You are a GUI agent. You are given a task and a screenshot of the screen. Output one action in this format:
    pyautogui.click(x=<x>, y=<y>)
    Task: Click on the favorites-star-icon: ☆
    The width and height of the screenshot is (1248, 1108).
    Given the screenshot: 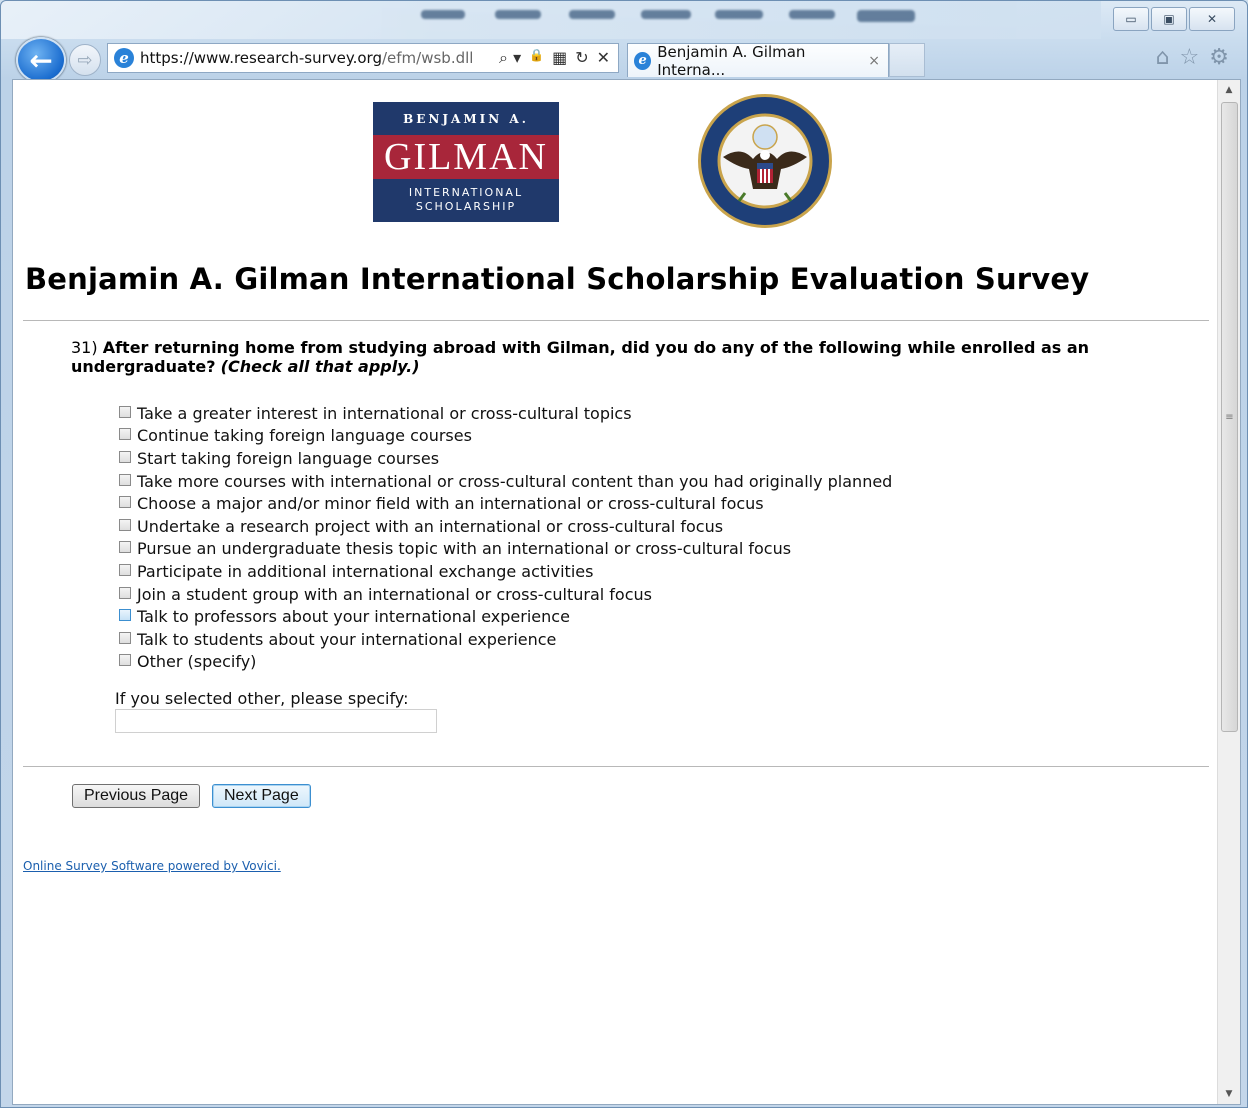 What is the action you would take?
    pyautogui.click(x=1190, y=57)
    